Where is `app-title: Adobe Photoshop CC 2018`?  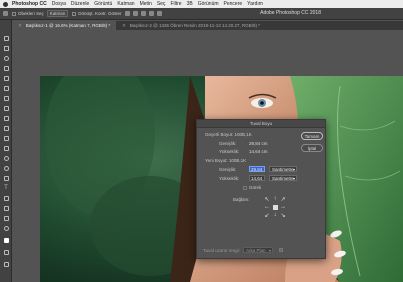
app-title: Adobe Photoshop CC 2018 is located at coordinates (290, 13).